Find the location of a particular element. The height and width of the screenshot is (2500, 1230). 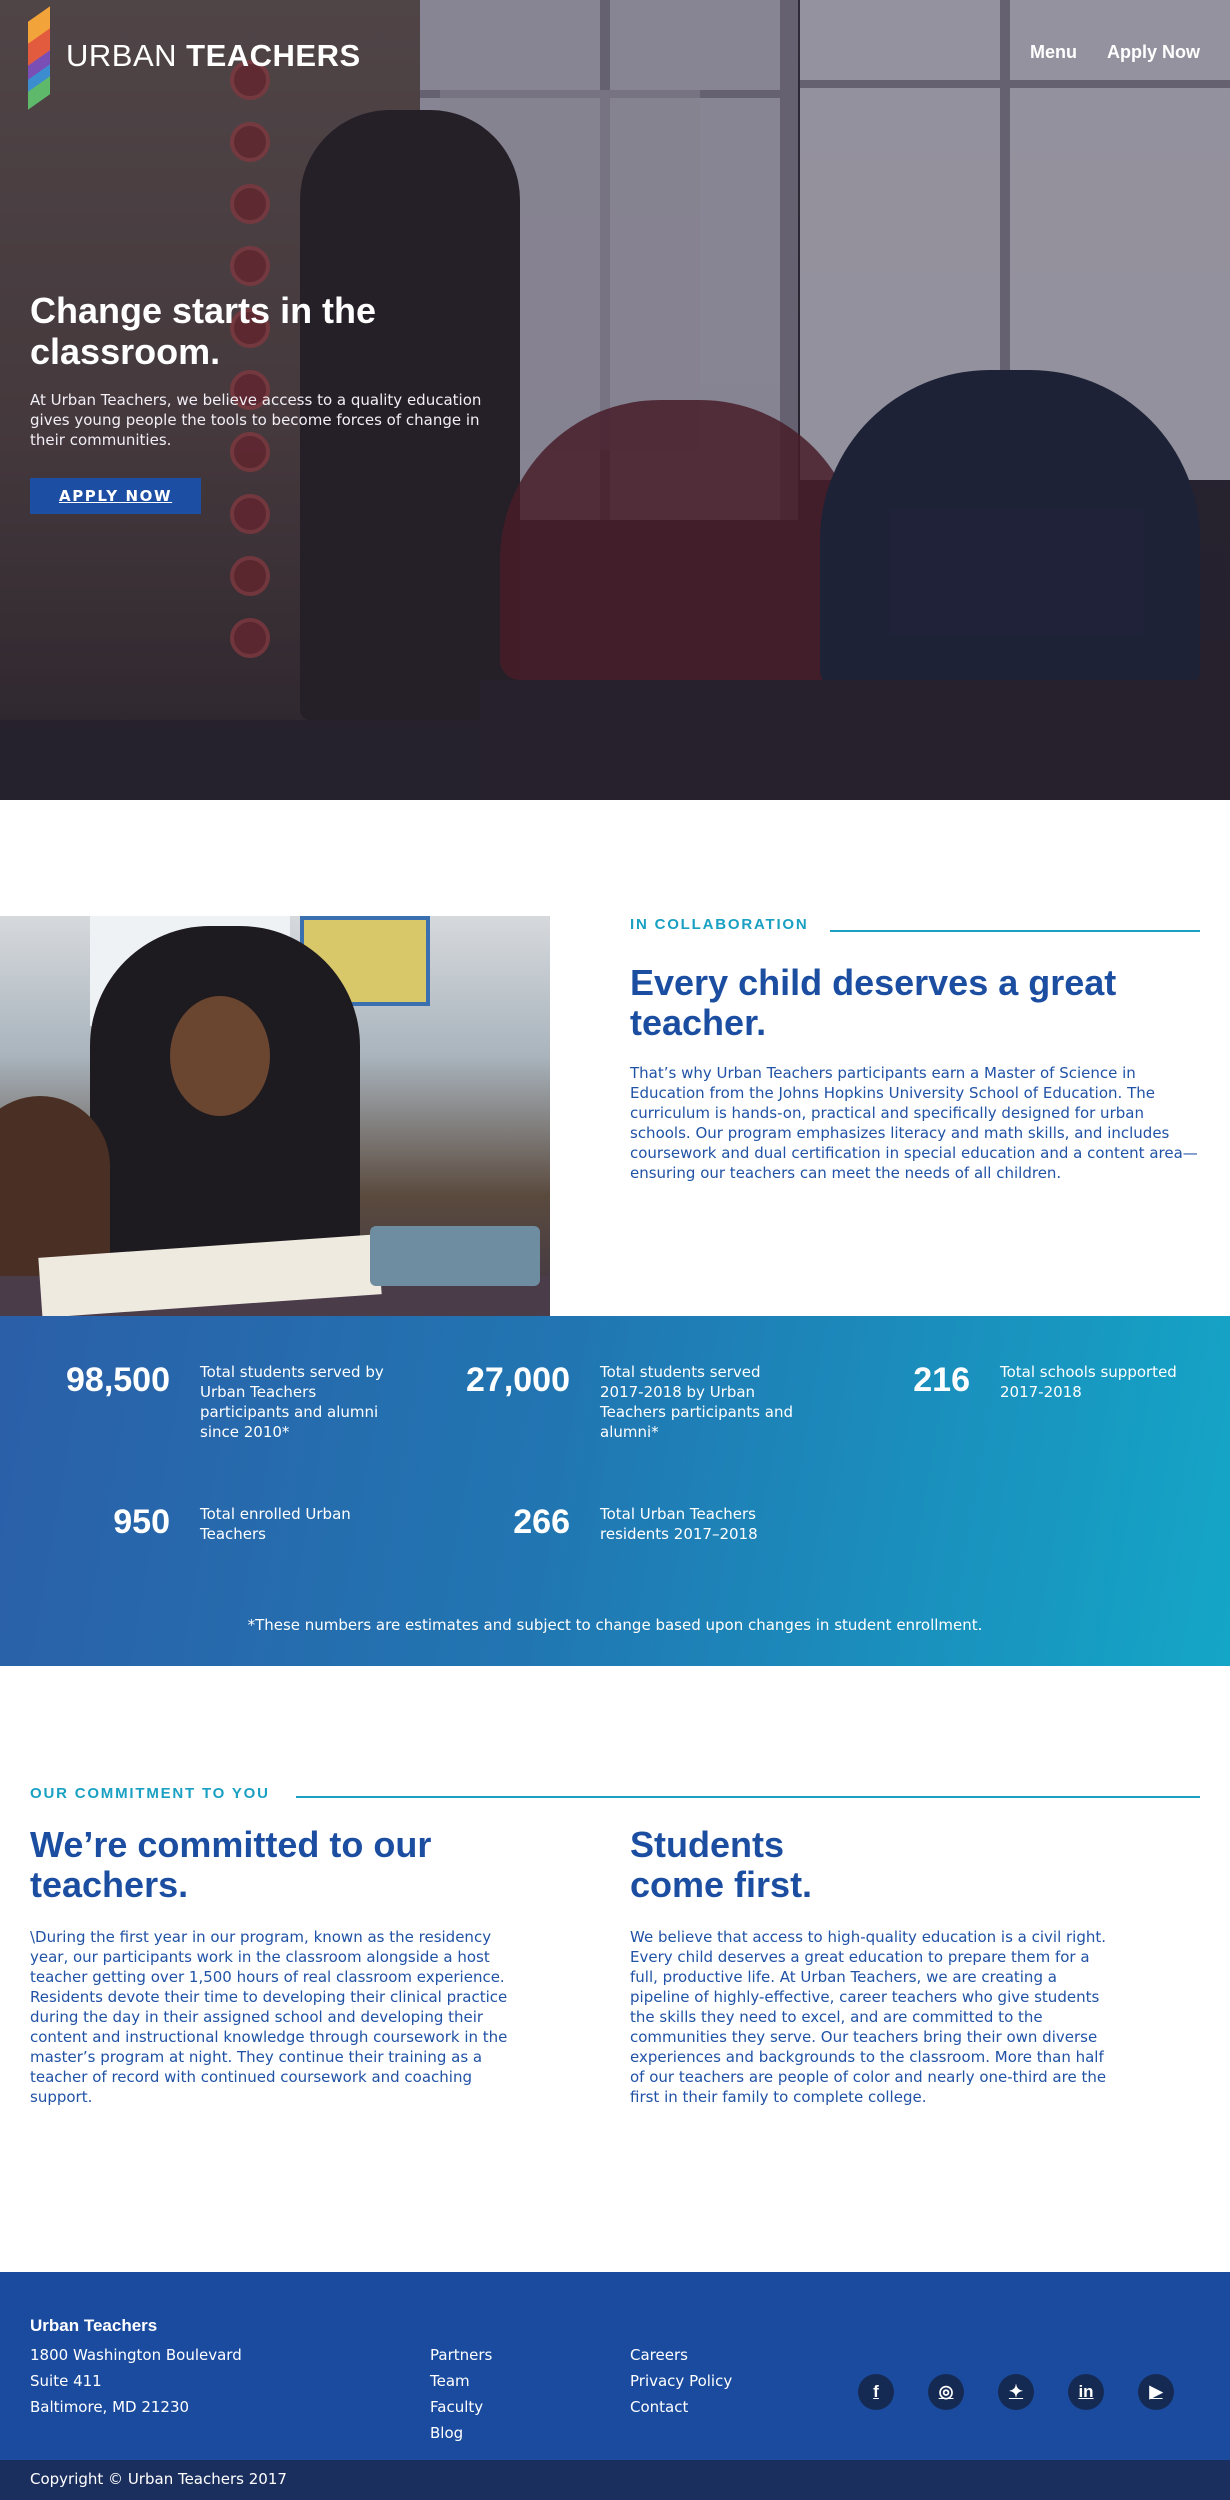

apply-now-button: APPLY NOW is located at coordinates (116, 496).